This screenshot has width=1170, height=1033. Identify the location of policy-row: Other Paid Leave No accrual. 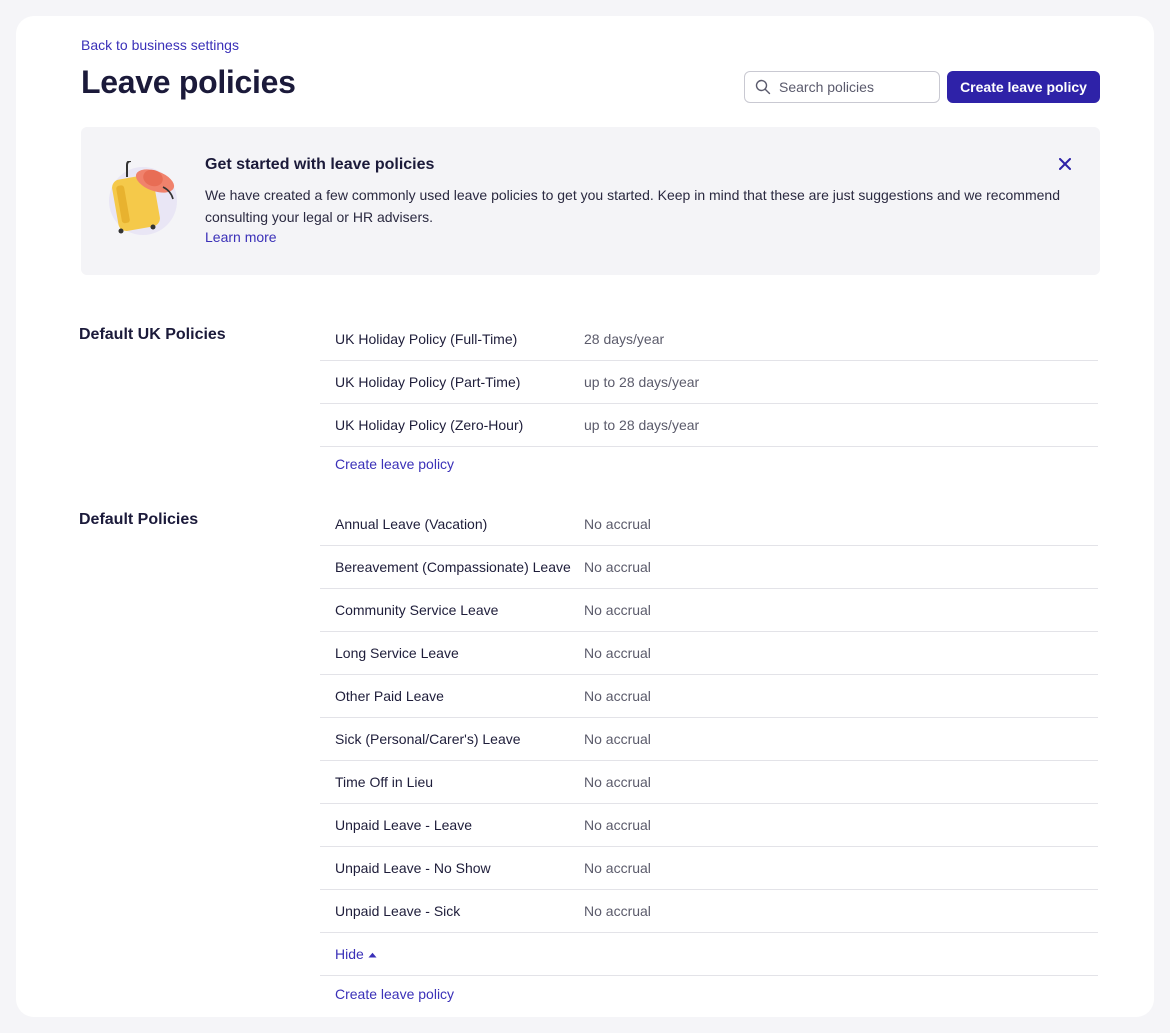
(709, 696).